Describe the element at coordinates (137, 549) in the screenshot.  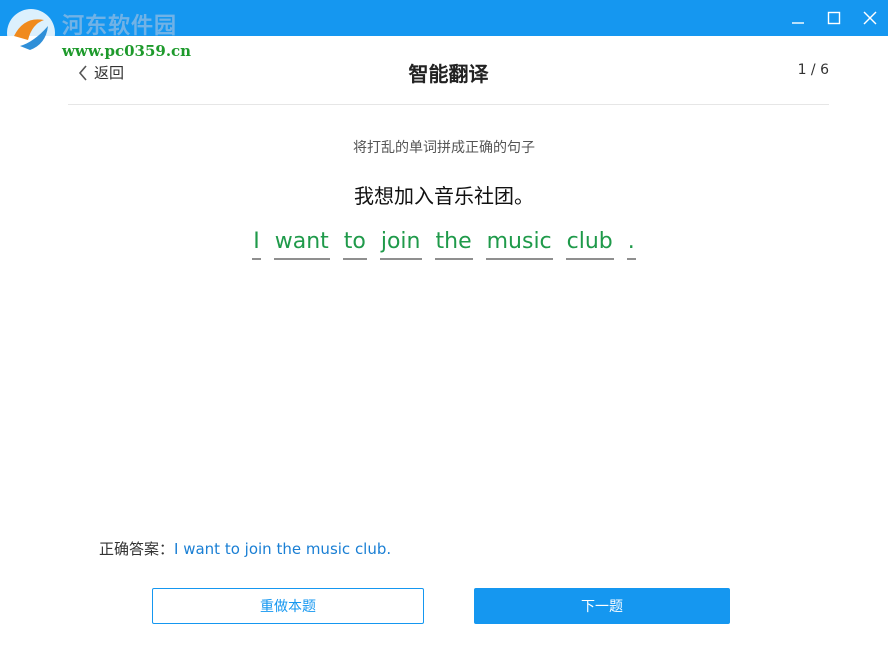
I see `answer-label: 正确答案：` at that location.